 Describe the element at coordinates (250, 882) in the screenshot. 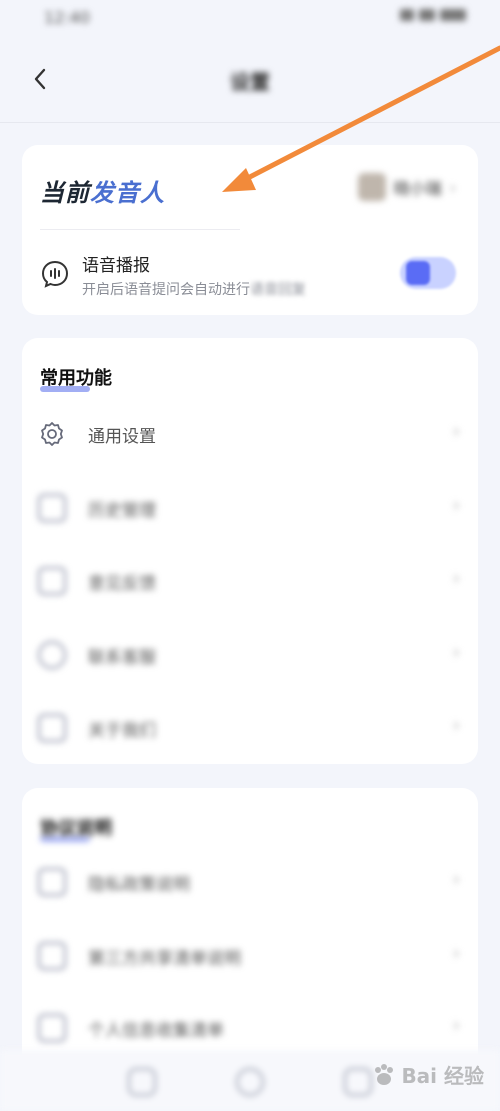

I see `menu-item-privacy: 隐私政策说明 ›` at that location.